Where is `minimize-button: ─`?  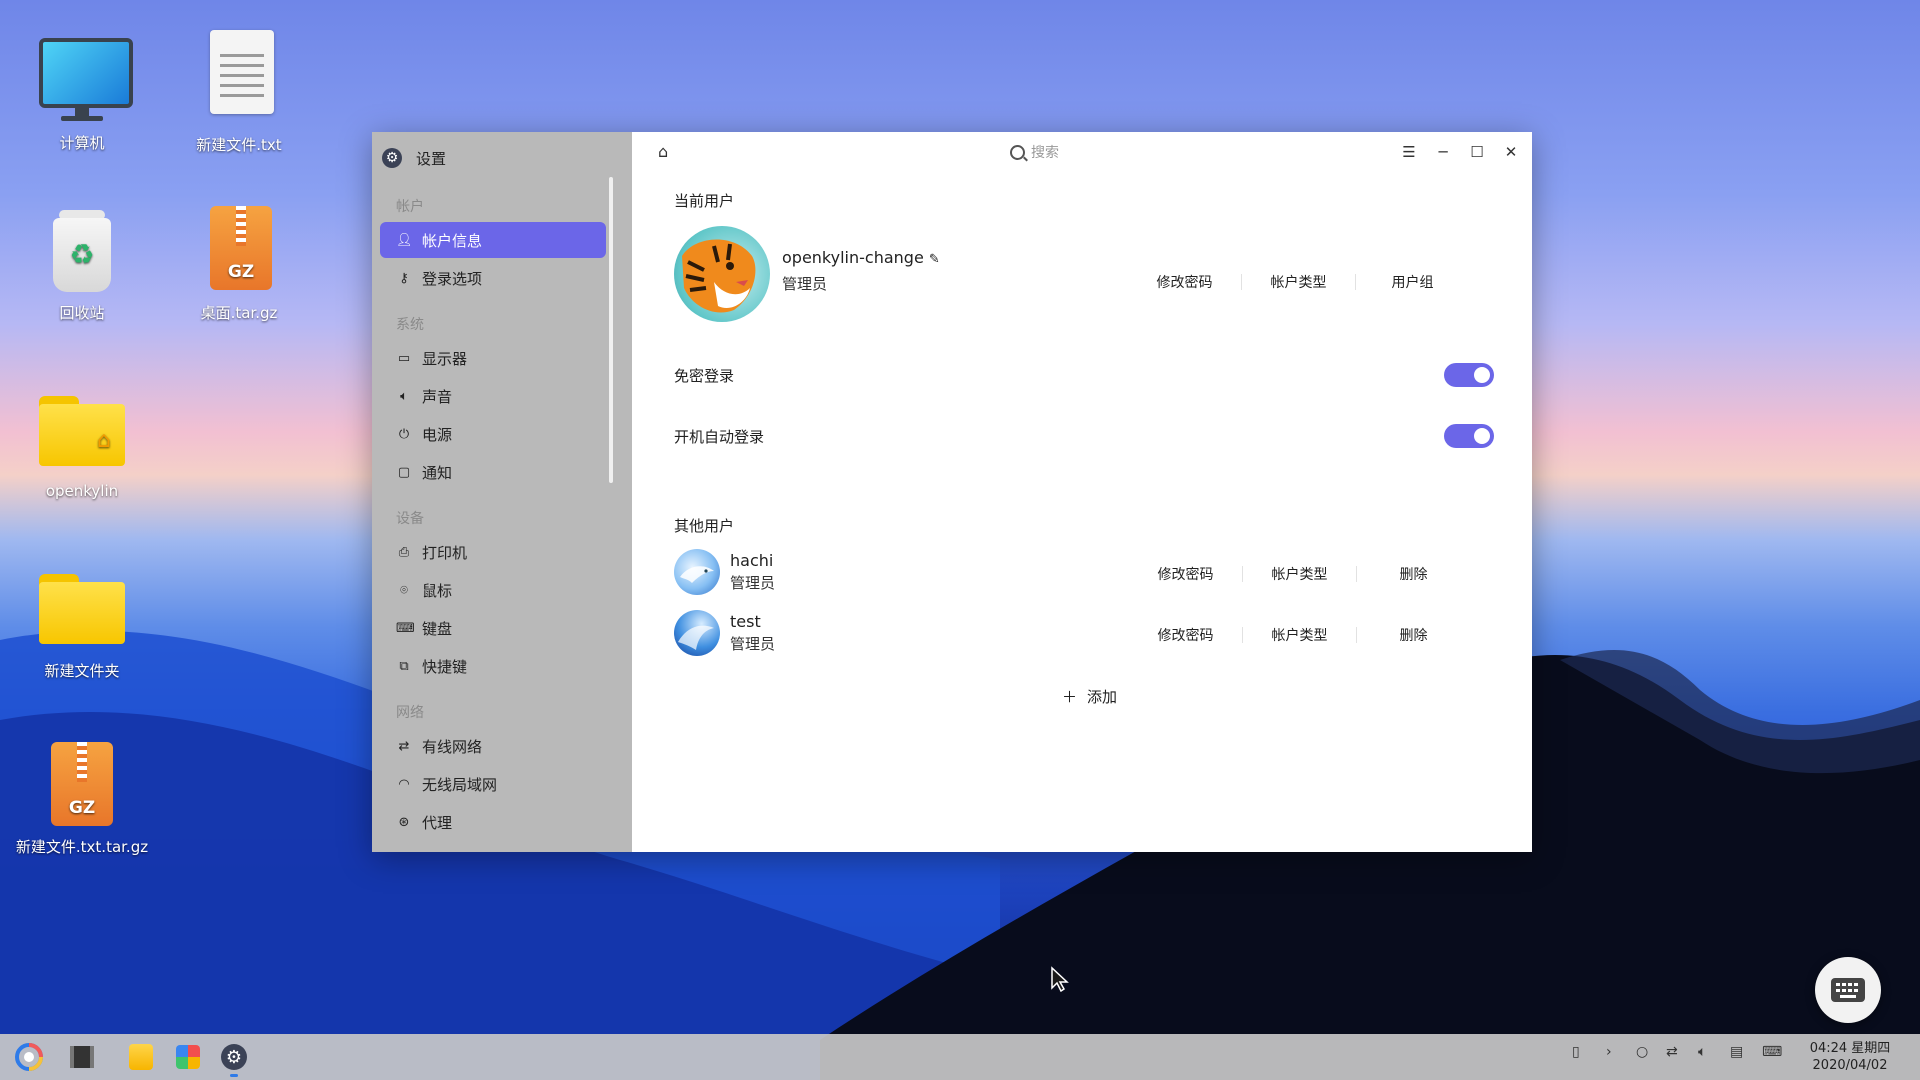 minimize-button: ─ is located at coordinates (1443, 152).